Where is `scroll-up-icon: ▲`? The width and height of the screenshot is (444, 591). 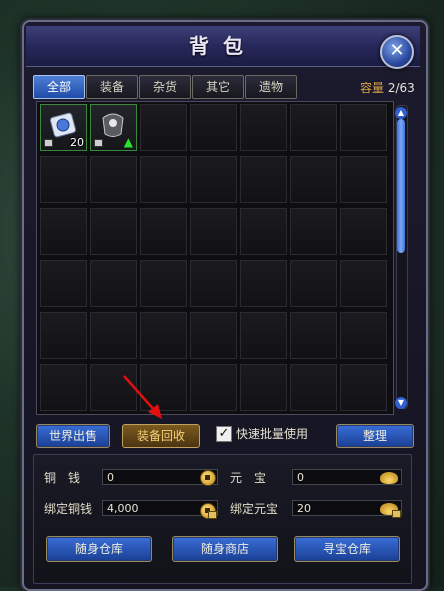
scroll-up-icon: ▲ is located at coordinates (401, 113).